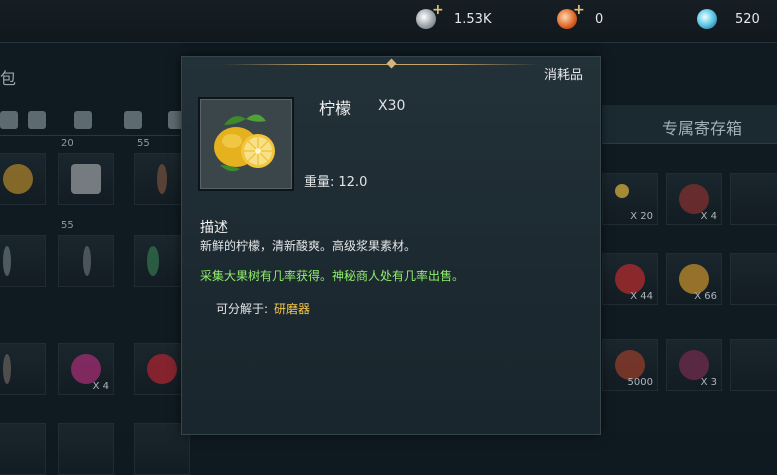  I want to click on decompose-value: 研磨器, so click(292, 309).